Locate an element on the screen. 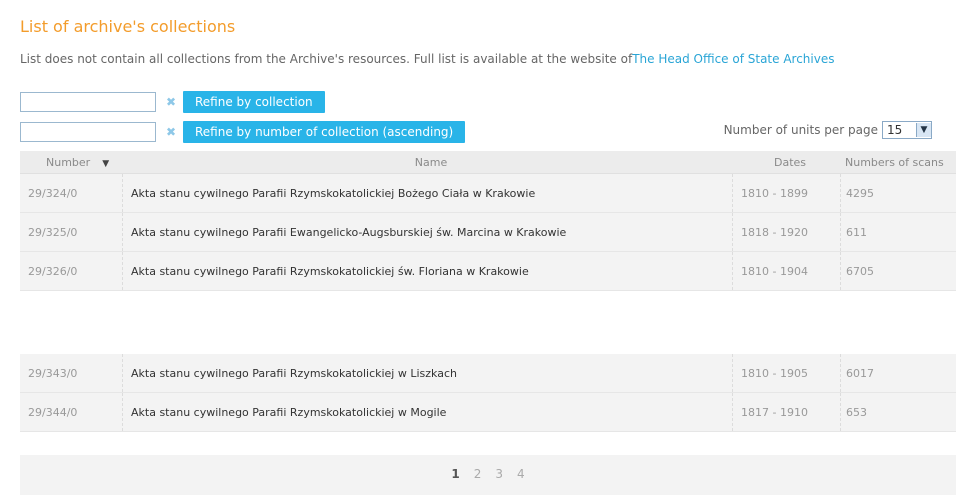  row-number: 29/344/0 is located at coordinates (53, 412).